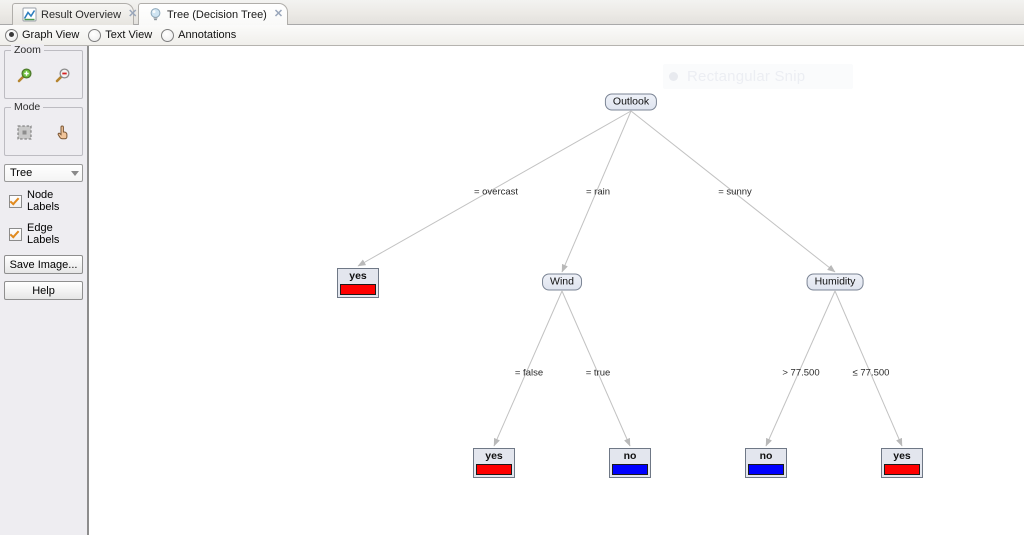 The width and height of the screenshot is (1024, 535). What do you see at coordinates (43, 71) in the screenshot?
I see `zoom-group: Zoom` at bounding box center [43, 71].